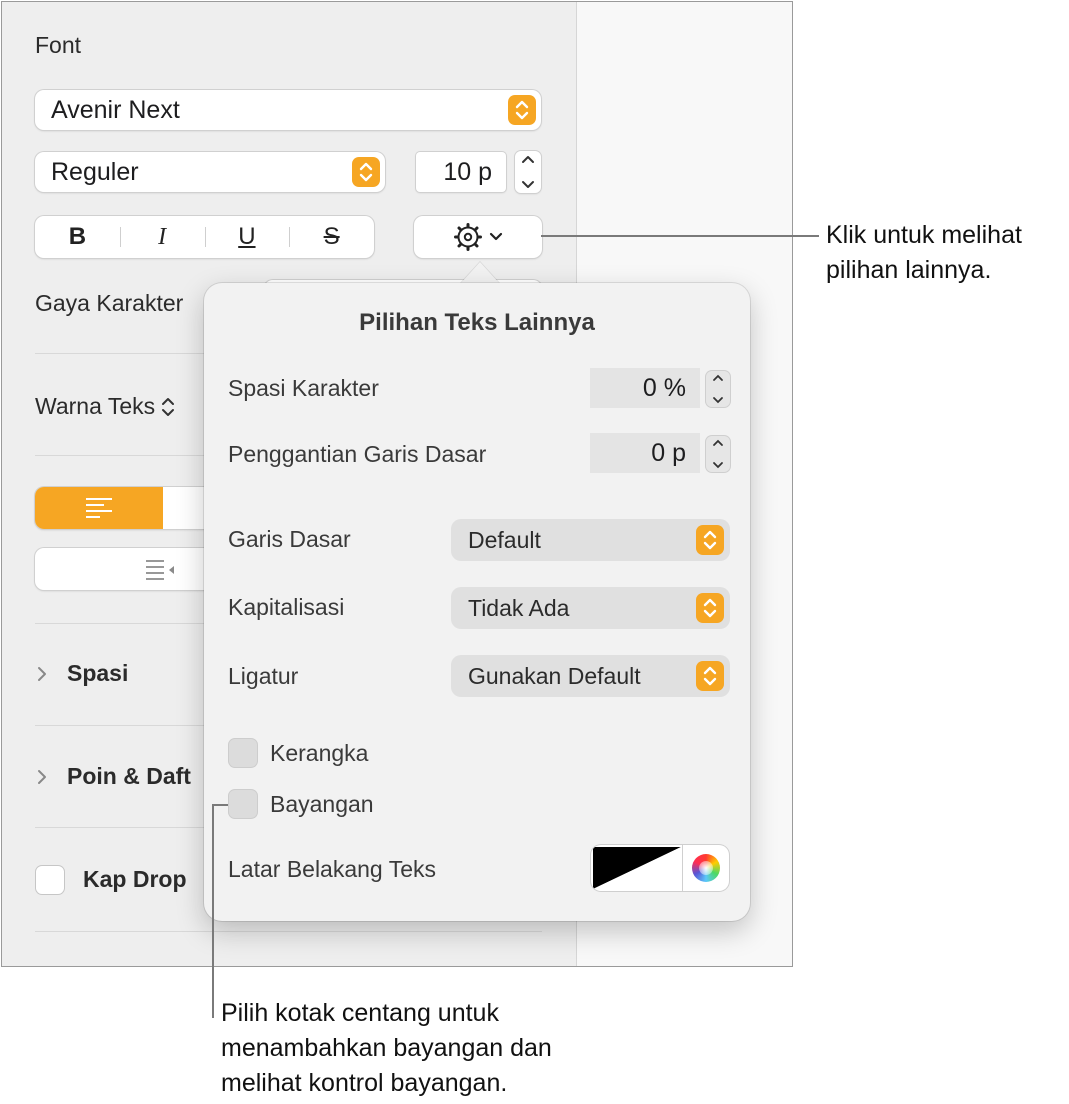  I want to click on text-background-swatch, so click(637, 868).